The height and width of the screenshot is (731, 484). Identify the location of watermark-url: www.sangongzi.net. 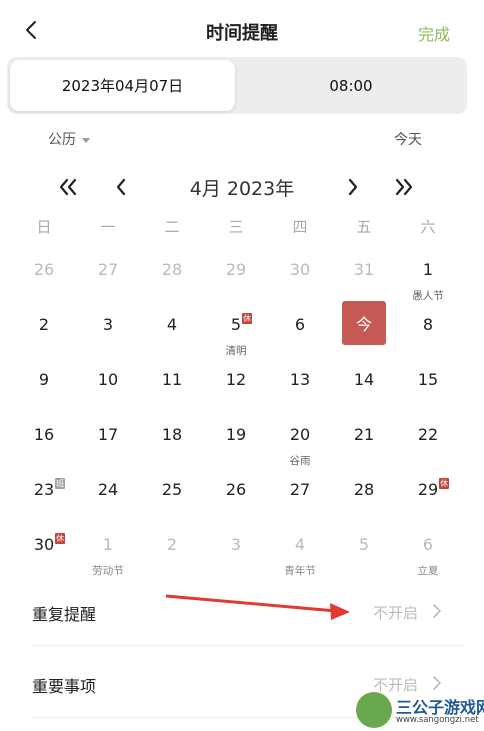
(437, 720).